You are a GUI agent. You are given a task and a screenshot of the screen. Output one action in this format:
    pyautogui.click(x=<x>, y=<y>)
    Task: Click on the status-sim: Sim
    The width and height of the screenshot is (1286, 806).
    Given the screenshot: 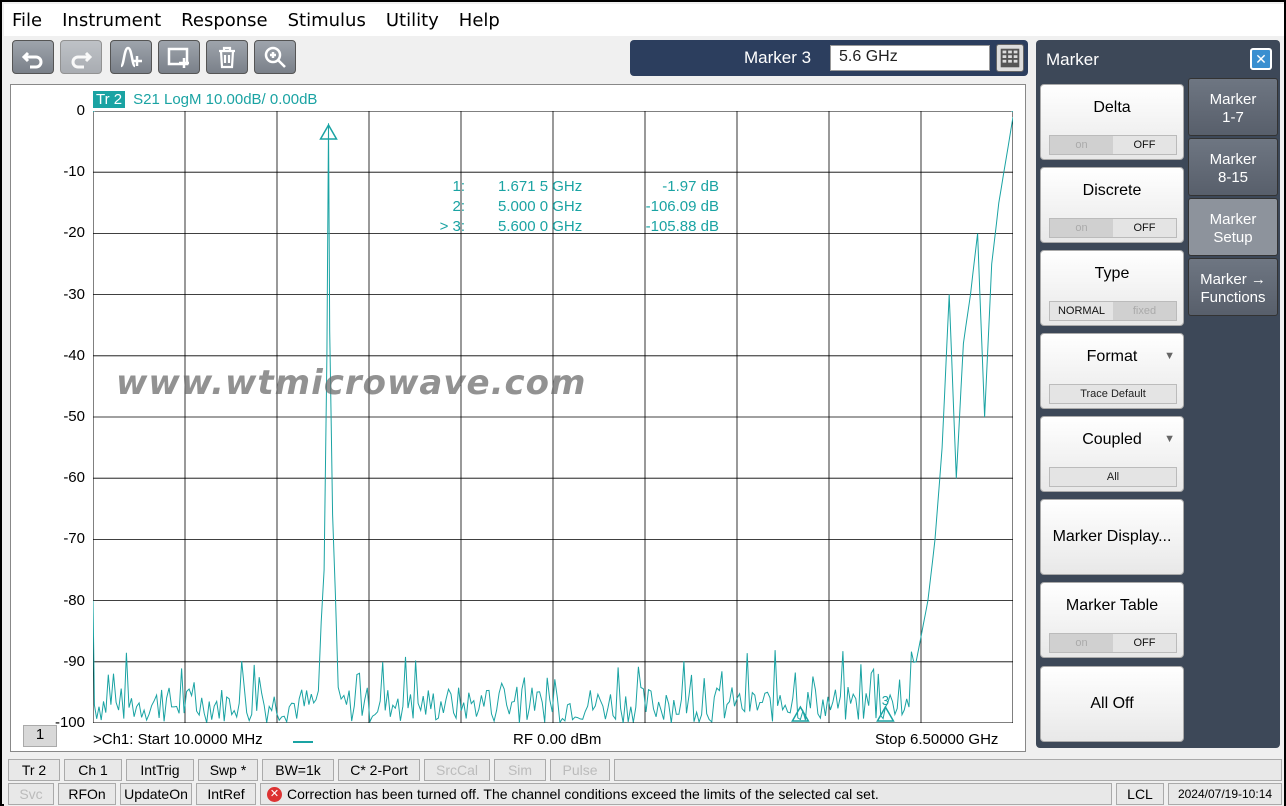 What is the action you would take?
    pyautogui.click(x=520, y=770)
    